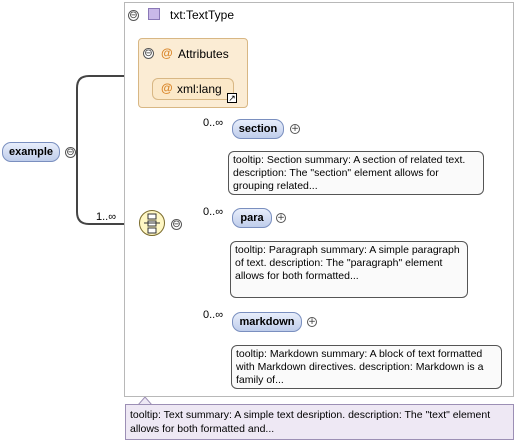 Image resolution: width=517 pixels, height=444 pixels. I want to click on sequence-collapse-toggle: ⊖, so click(176, 224).